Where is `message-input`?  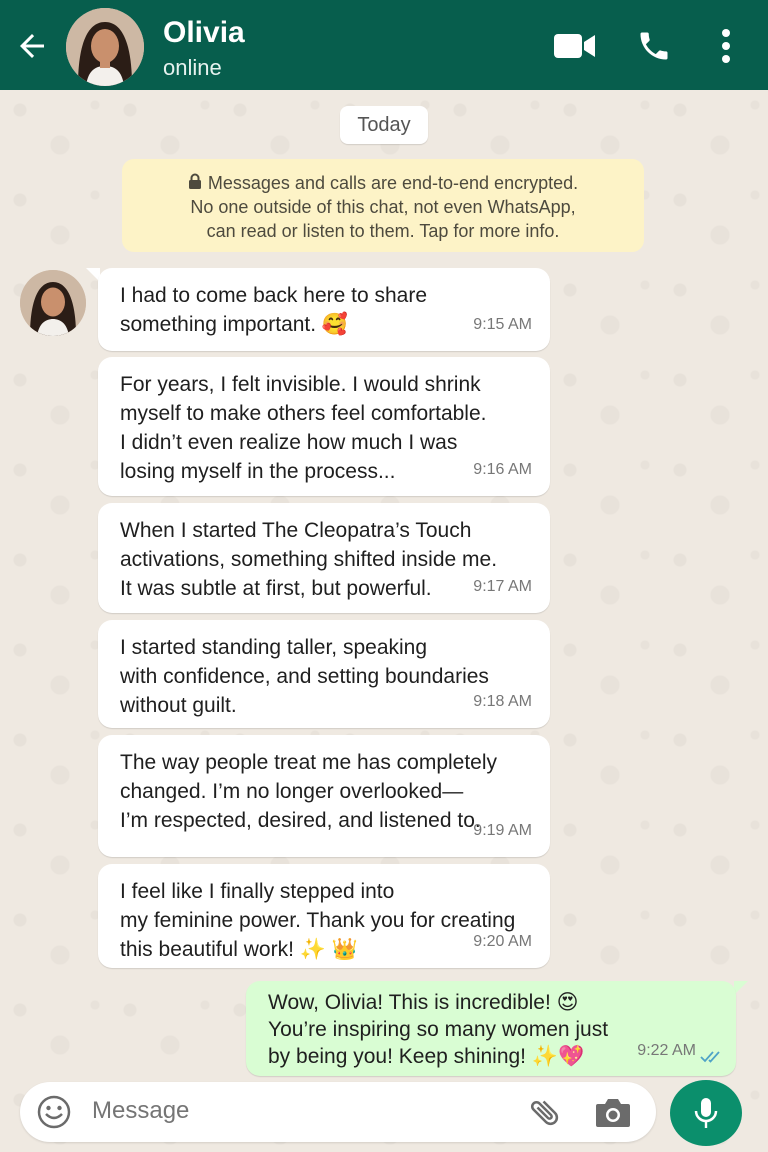 message-input is located at coordinates (302, 1111).